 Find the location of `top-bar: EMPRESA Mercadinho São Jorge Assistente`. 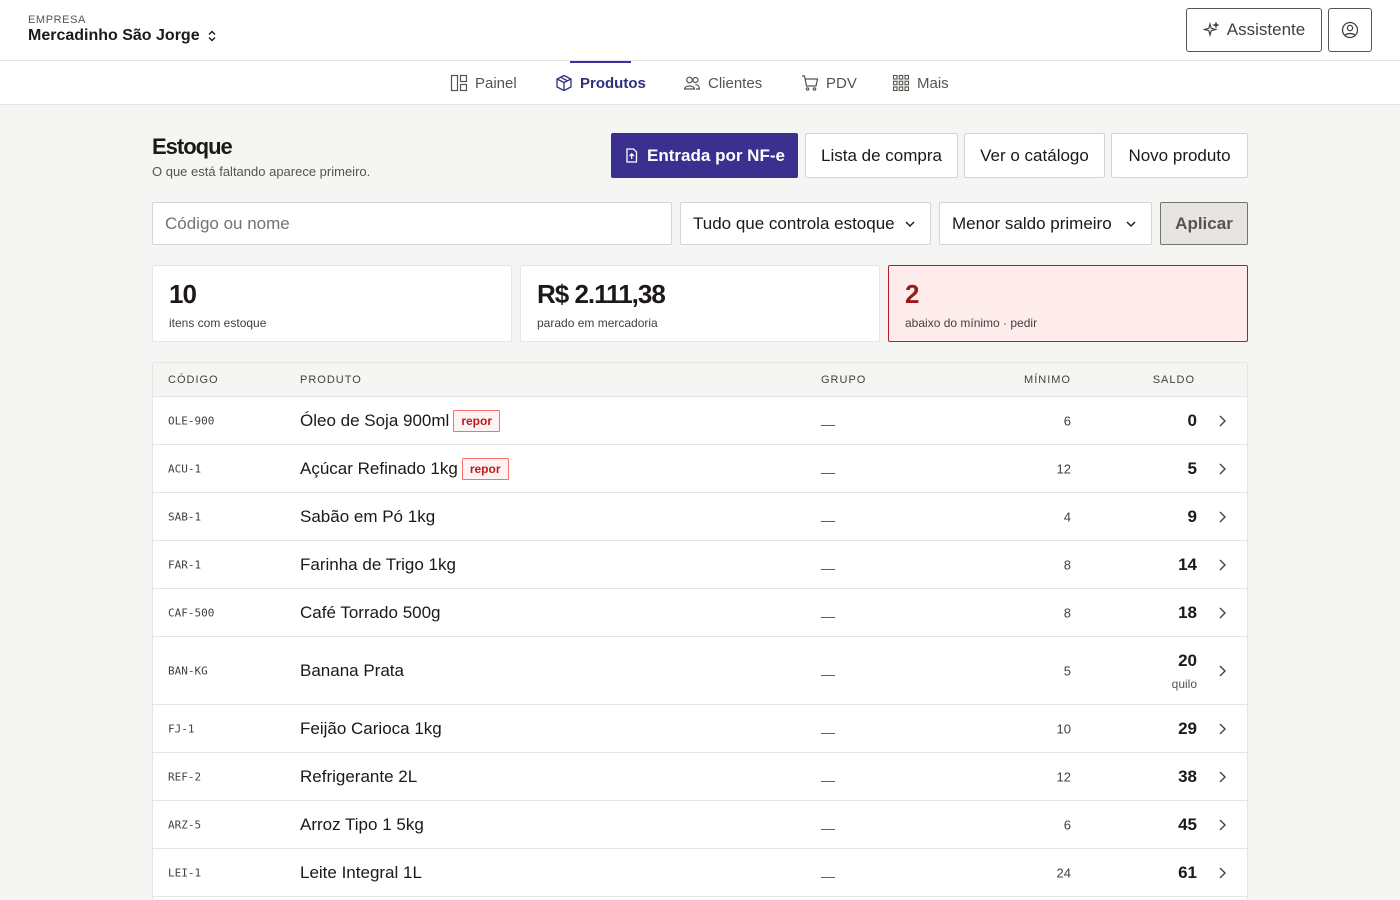

top-bar: EMPRESA Mercadinho São Jorge Assistente is located at coordinates (700, 30).